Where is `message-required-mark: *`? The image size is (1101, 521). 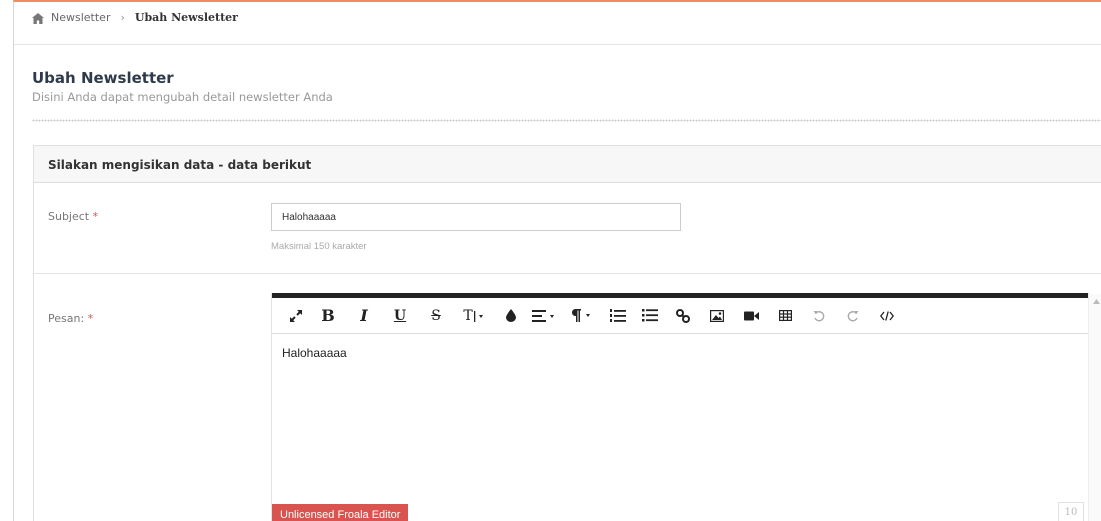
message-required-mark: * is located at coordinates (90, 318).